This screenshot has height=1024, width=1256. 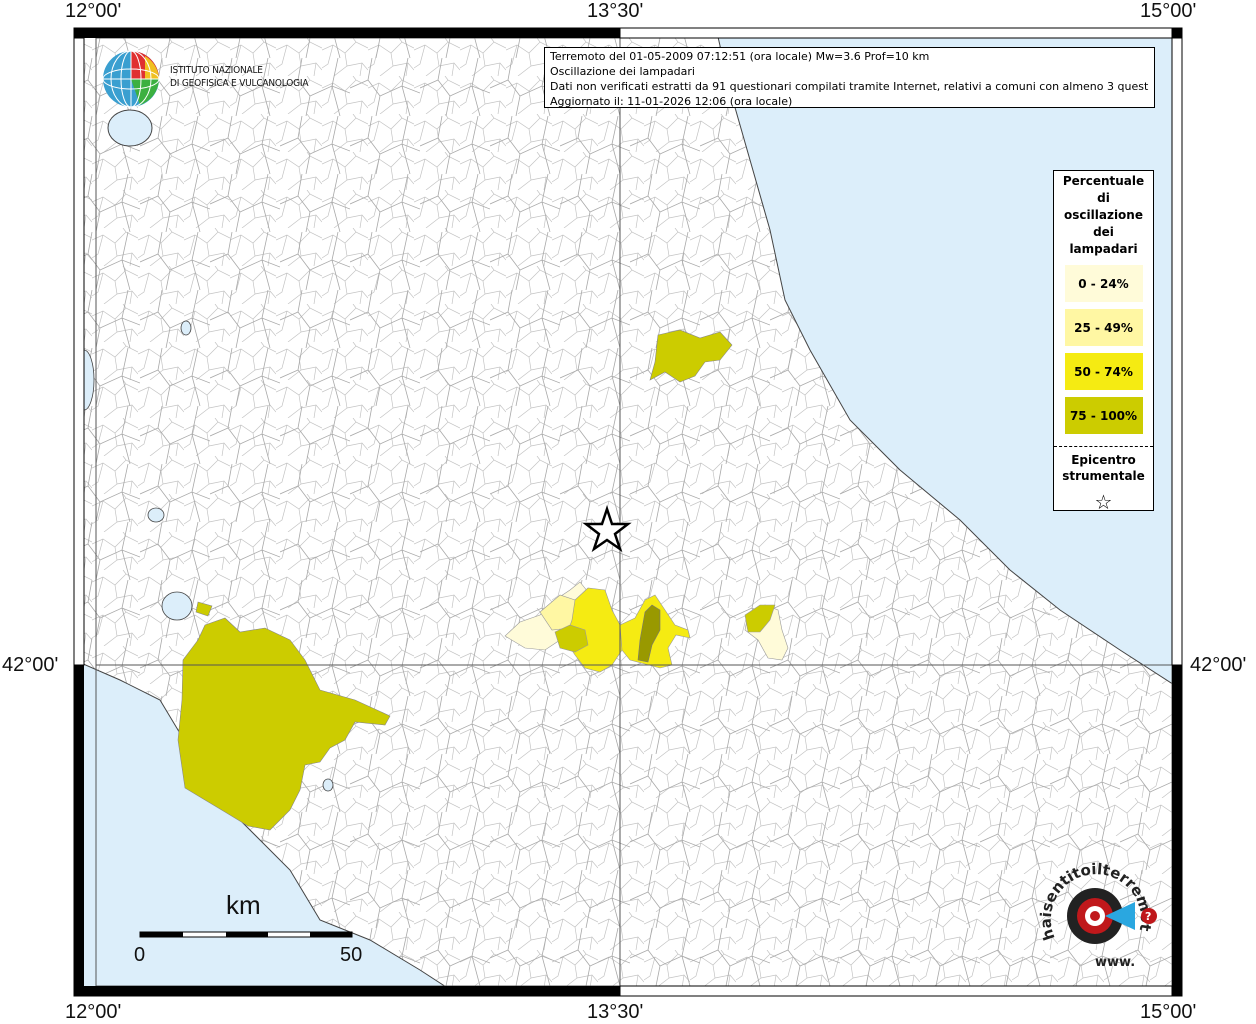 What do you see at coordinates (30, 665) in the screenshot?
I see `coord-left-lat: 42°00'` at bounding box center [30, 665].